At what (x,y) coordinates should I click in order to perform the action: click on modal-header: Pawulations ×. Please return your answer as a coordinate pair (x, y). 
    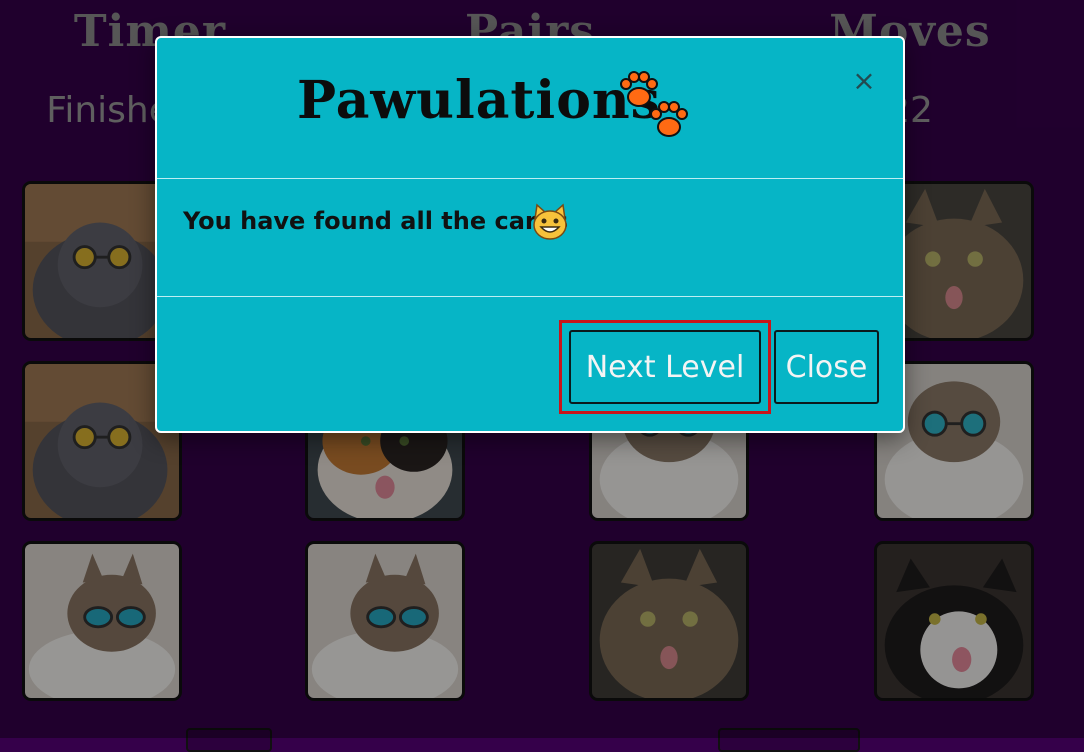
    Looking at the image, I should click on (530, 108).